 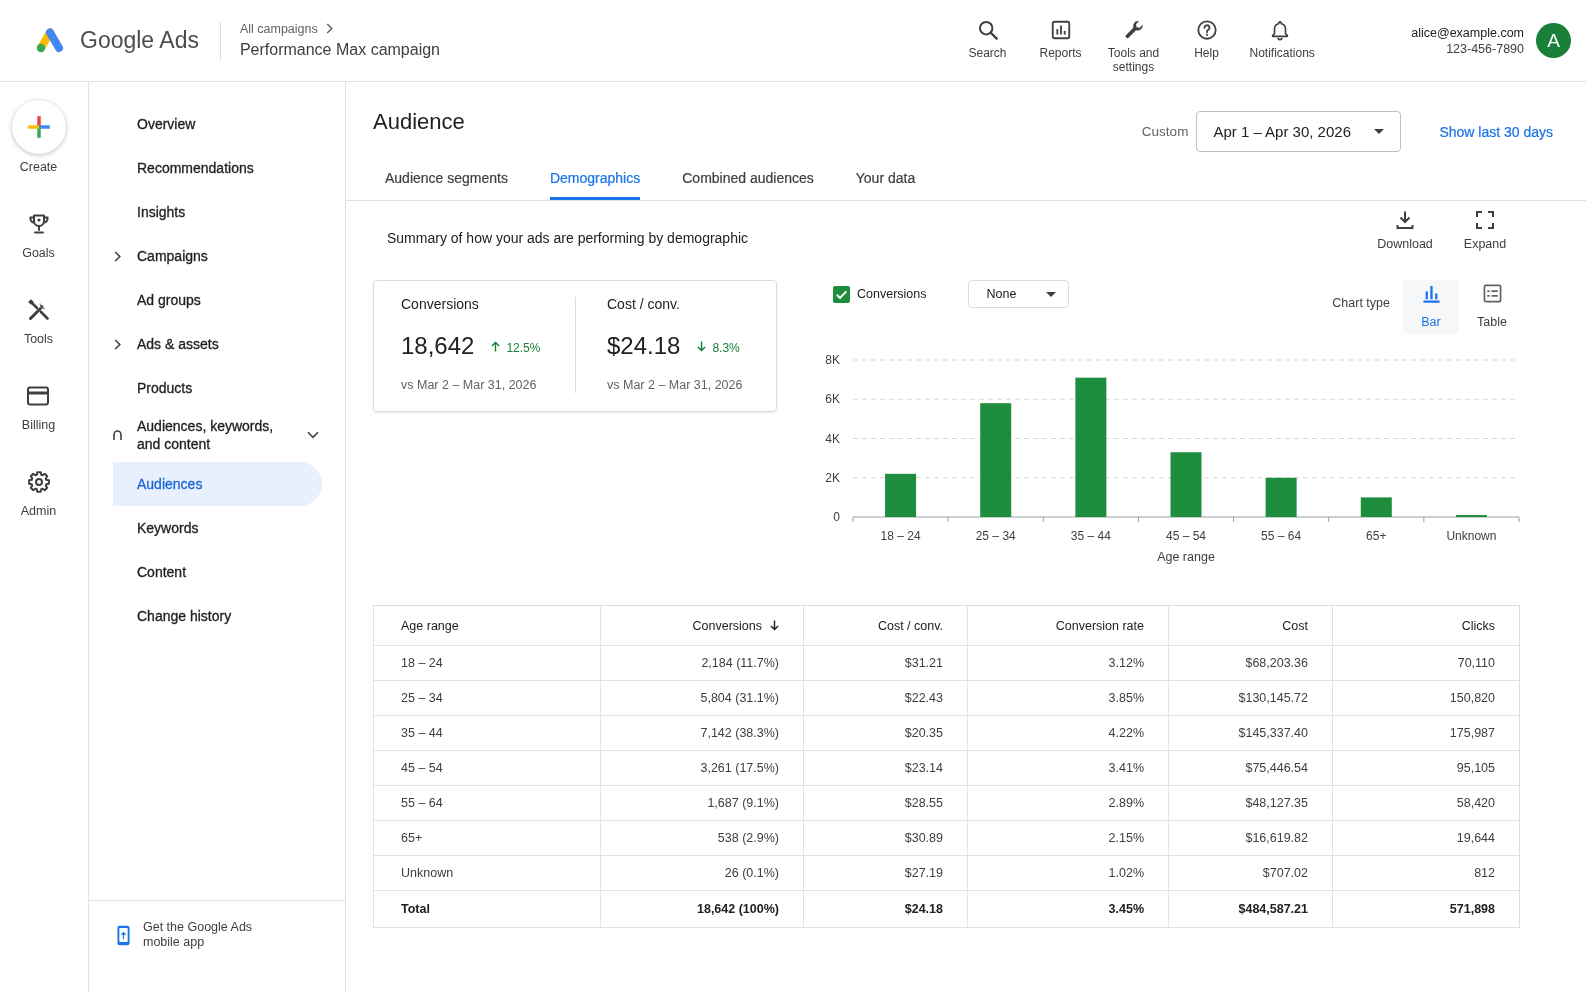 What do you see at coordinates (487, 838) in the screenshot?
I see `table-cell: 65+` at bounding box center [487, 838].